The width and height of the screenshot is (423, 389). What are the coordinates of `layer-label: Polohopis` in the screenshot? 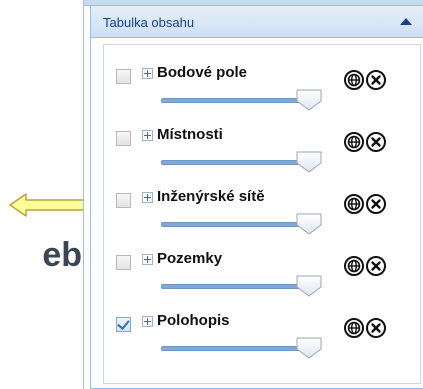 It's located at (193, 320).